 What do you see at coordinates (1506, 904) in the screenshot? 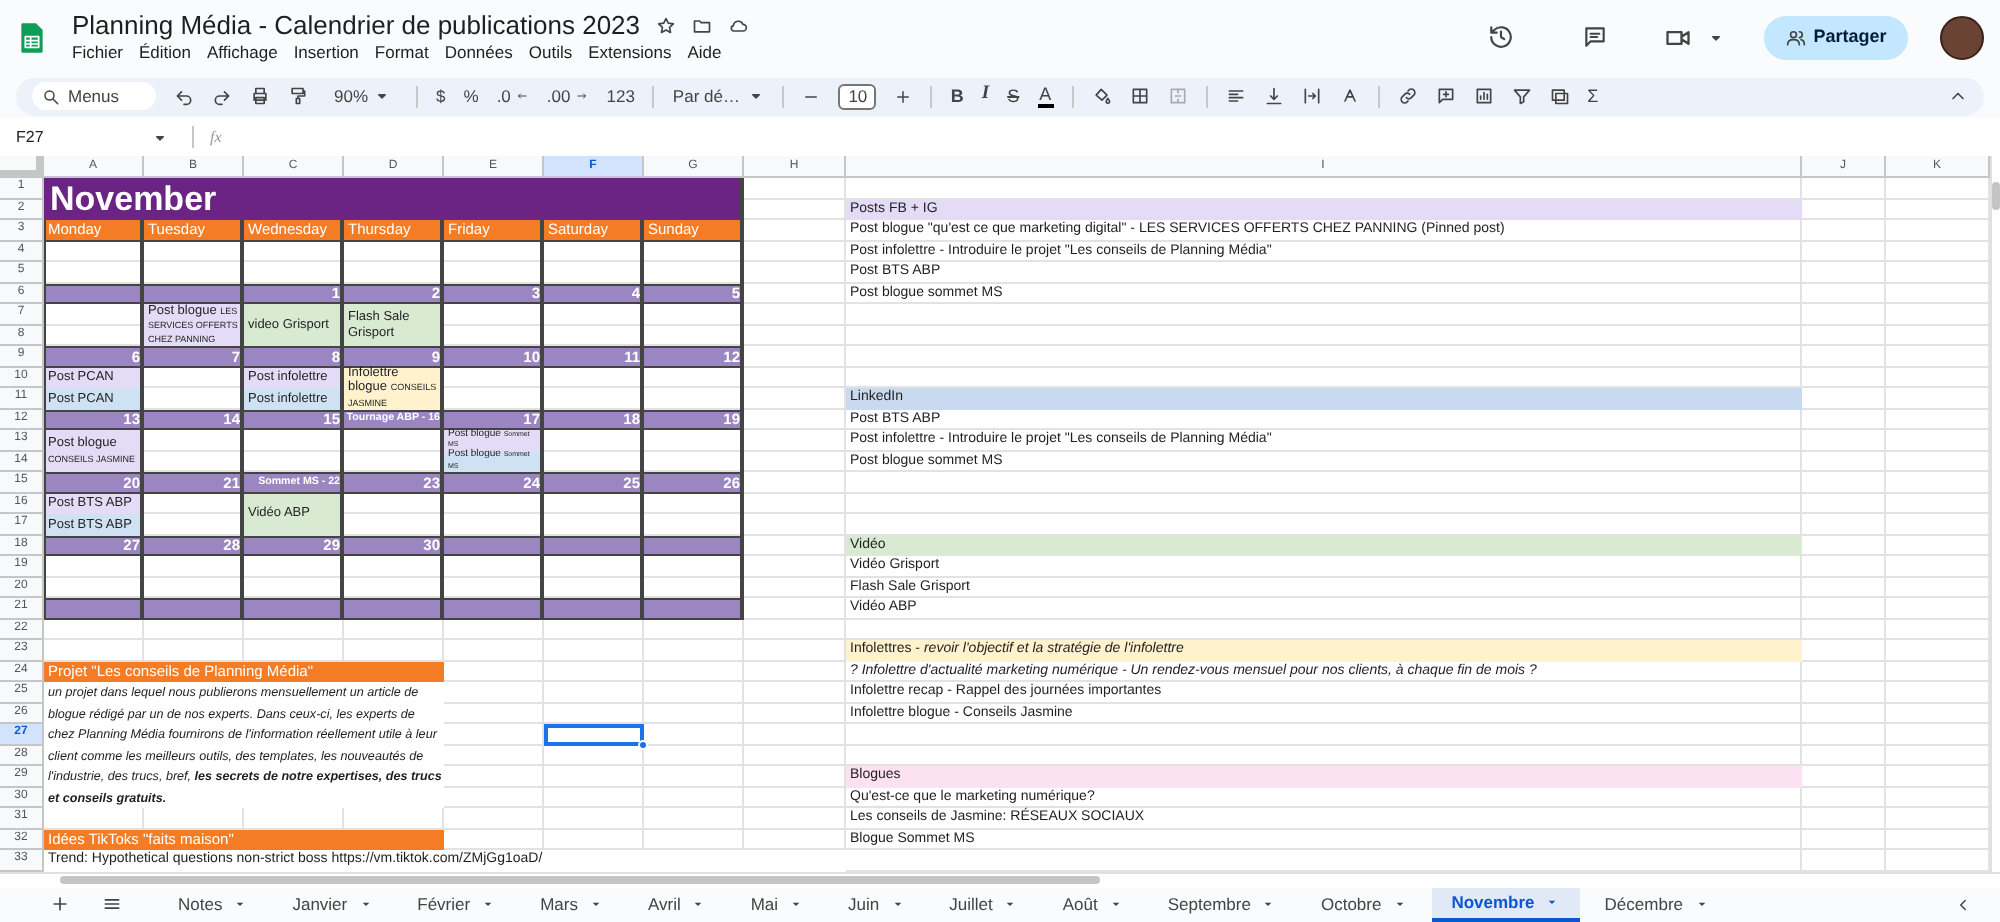
I see `sheet-tab: Novembre` at bounding box center [1506, 904].